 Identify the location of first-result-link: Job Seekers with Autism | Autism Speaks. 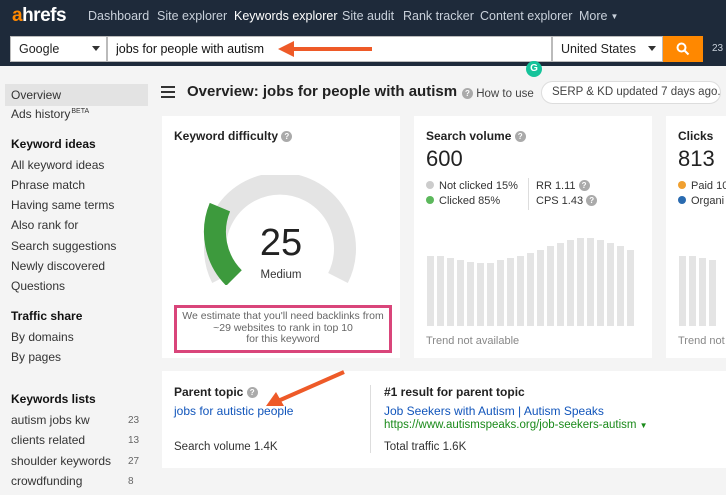
(494, 411).